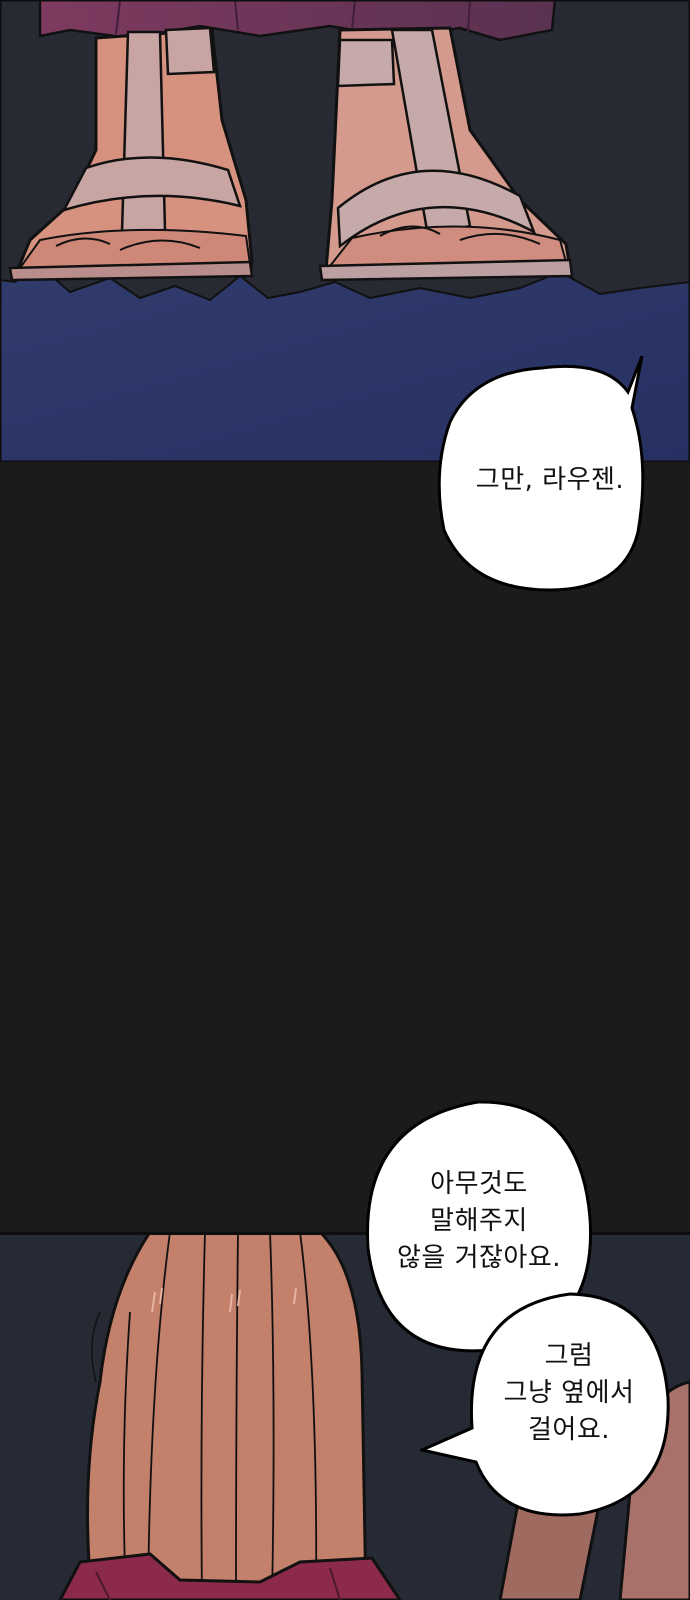 This screenshot has height=1600, width=690. I want to click on bubble-3-line-3: 걸어요., so click(569, 1430).